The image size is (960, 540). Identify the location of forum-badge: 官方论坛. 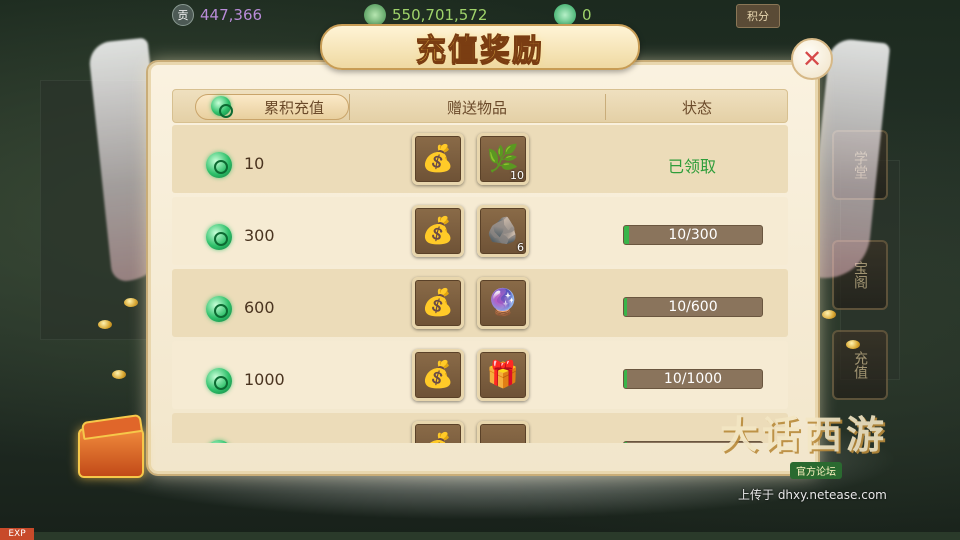
(816, 470).